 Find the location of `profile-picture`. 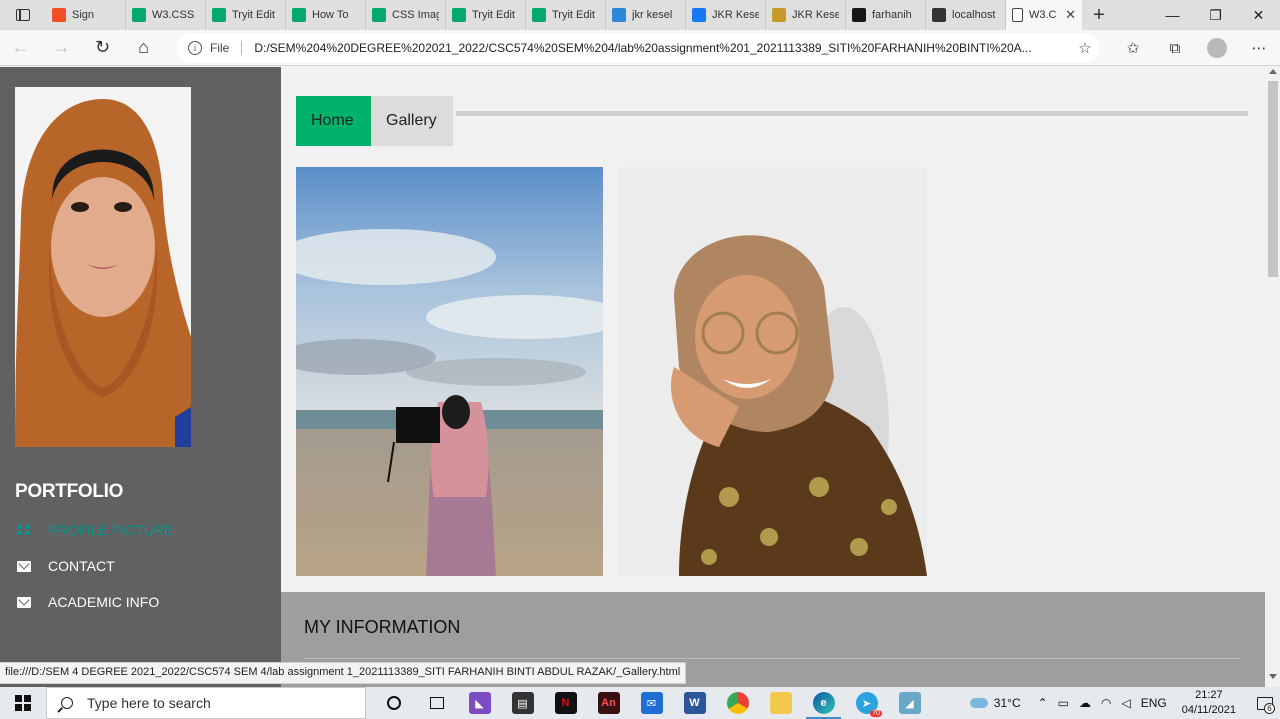

profile-picture is located at coordinates (103, 267).